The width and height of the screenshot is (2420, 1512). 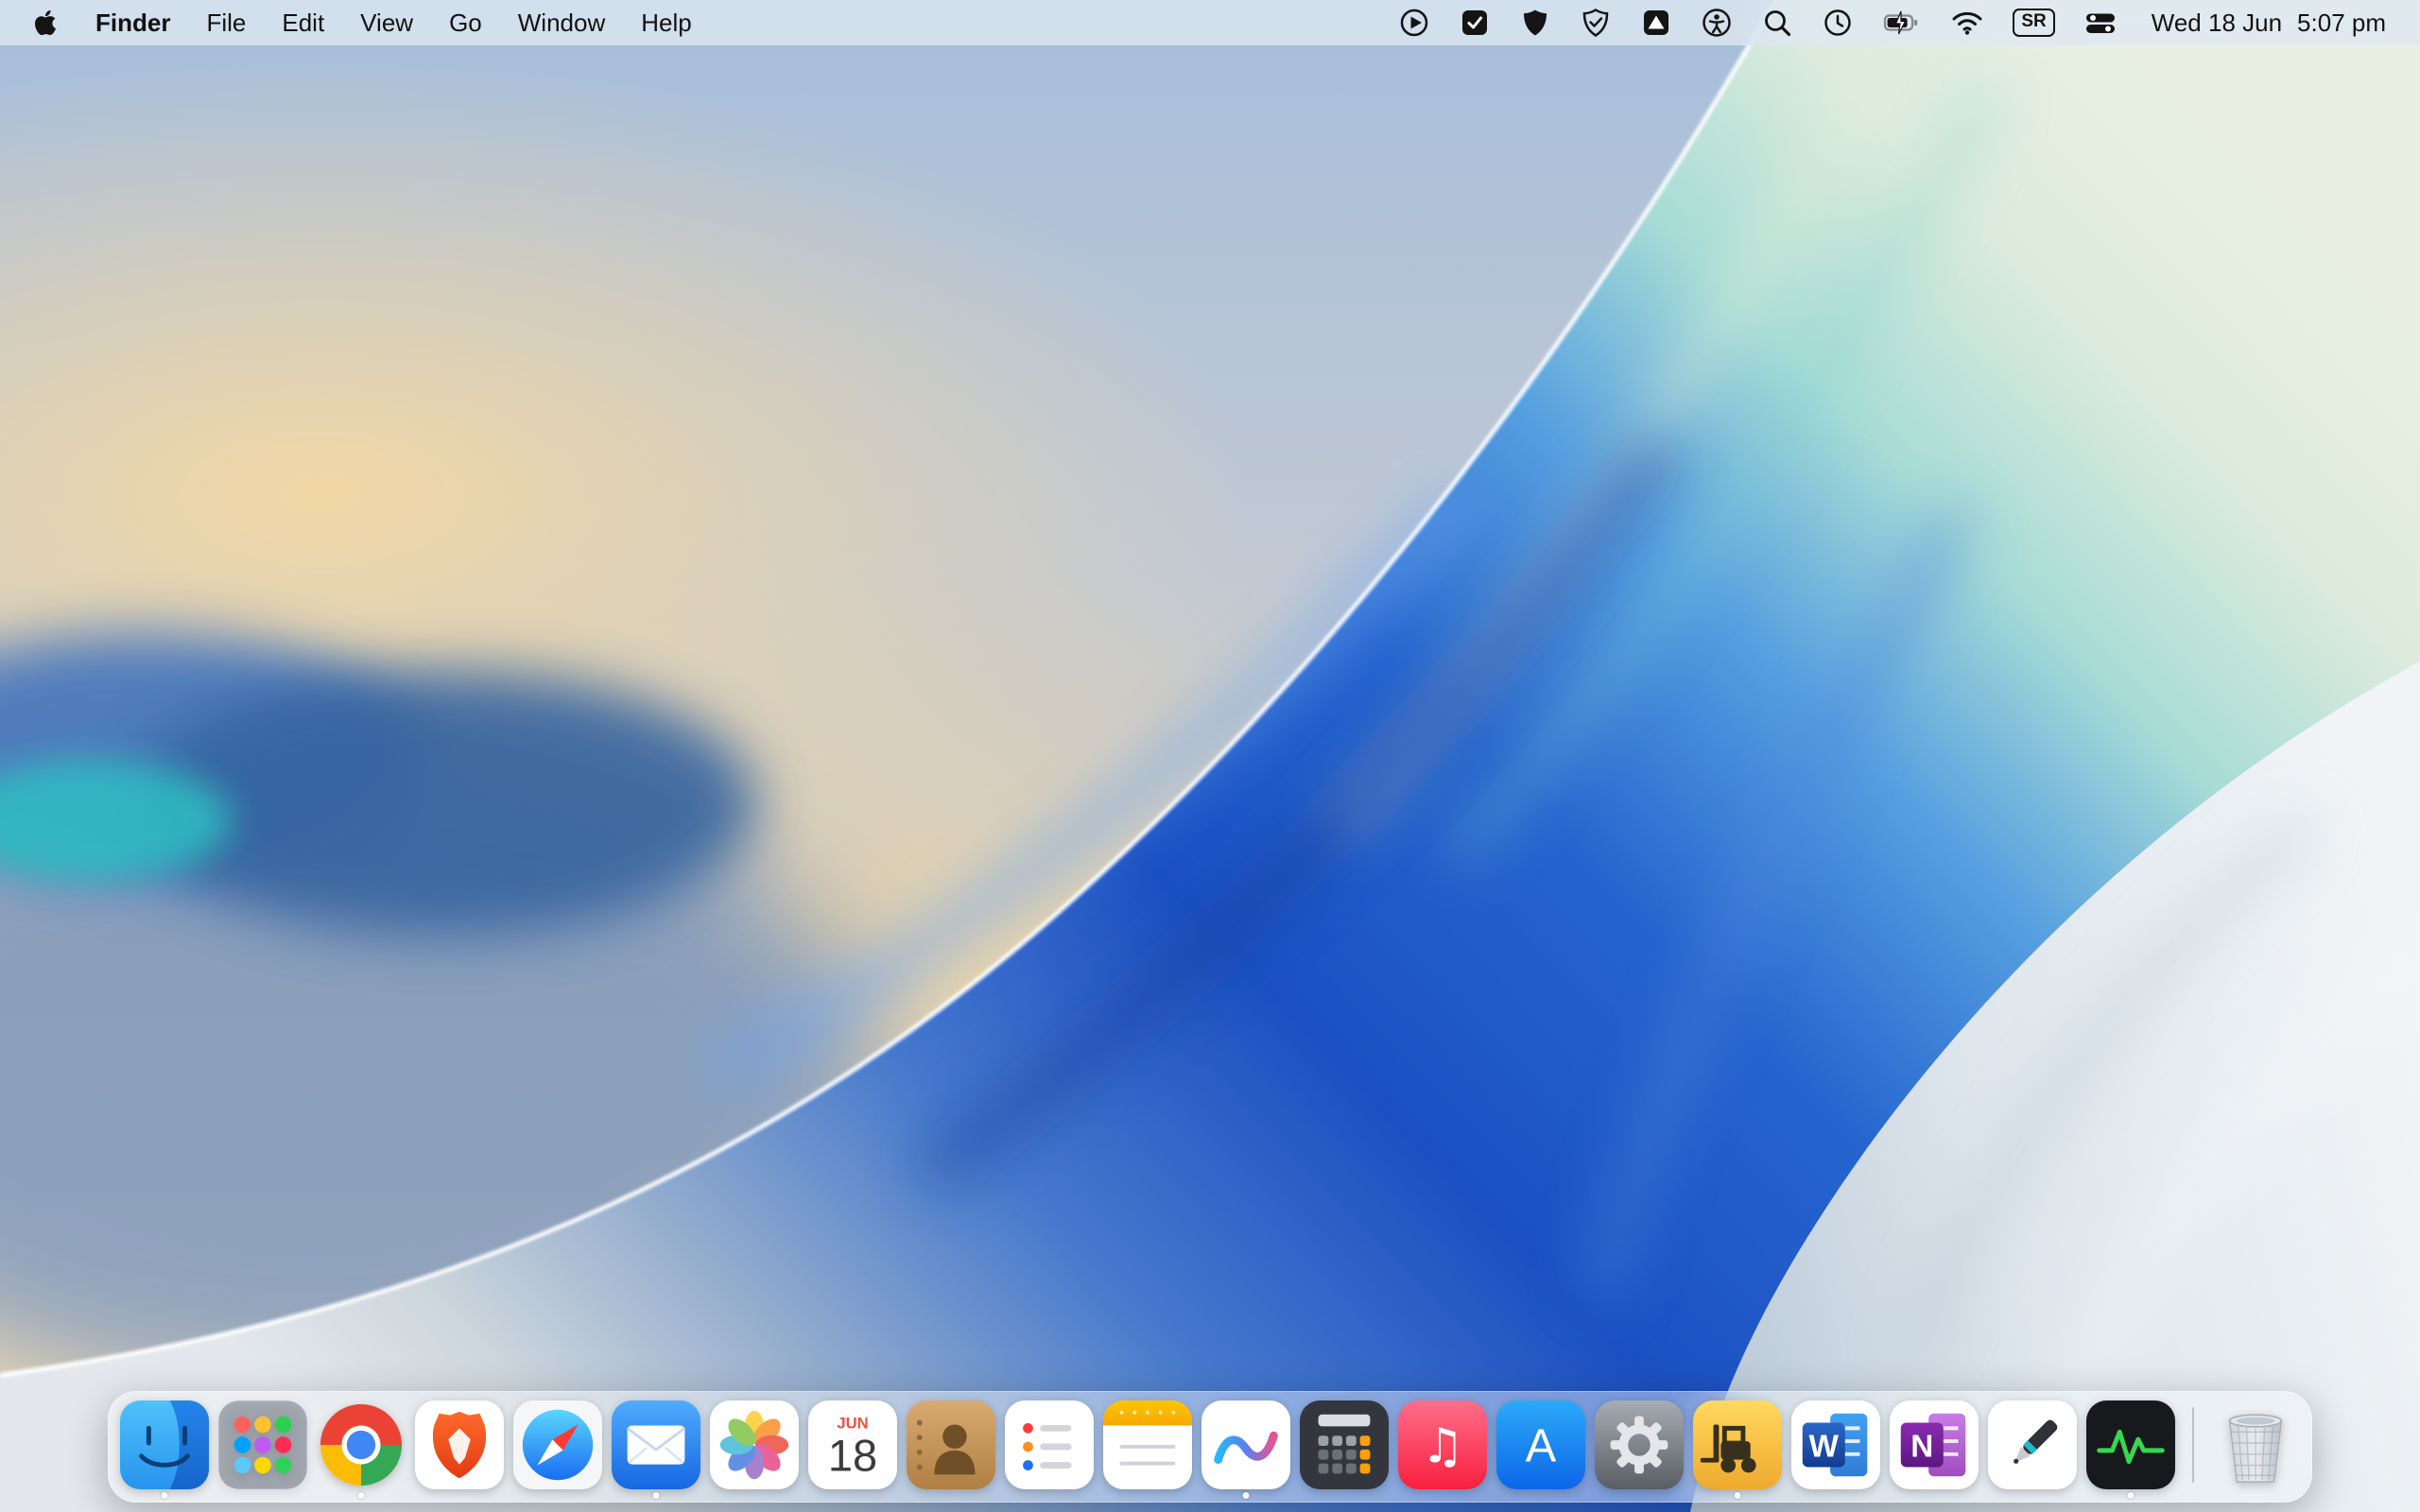 I want to click on forklift-icon, so click(x=1737, y=1444).